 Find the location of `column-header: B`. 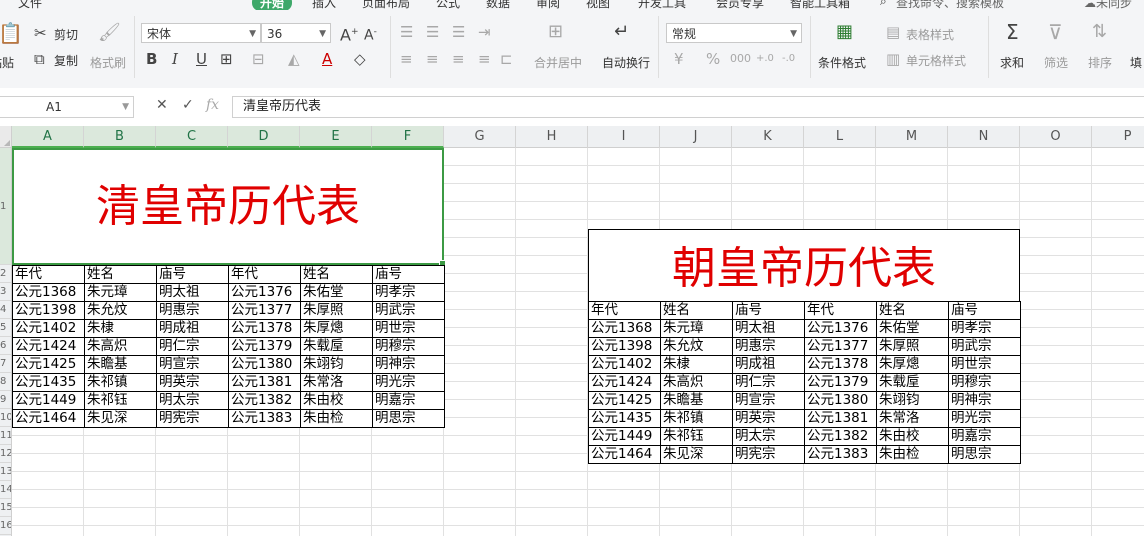

column-header: B is located at coordinates (120, 137).